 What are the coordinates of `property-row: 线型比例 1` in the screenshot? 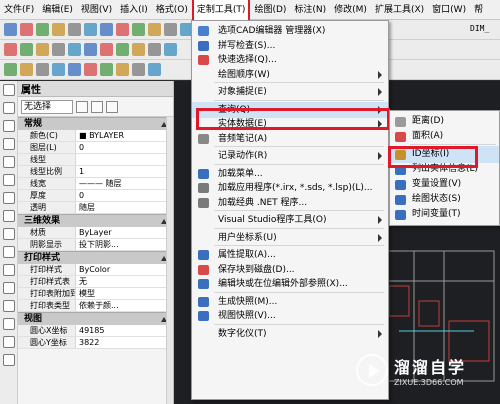 It's located at (95, 172).